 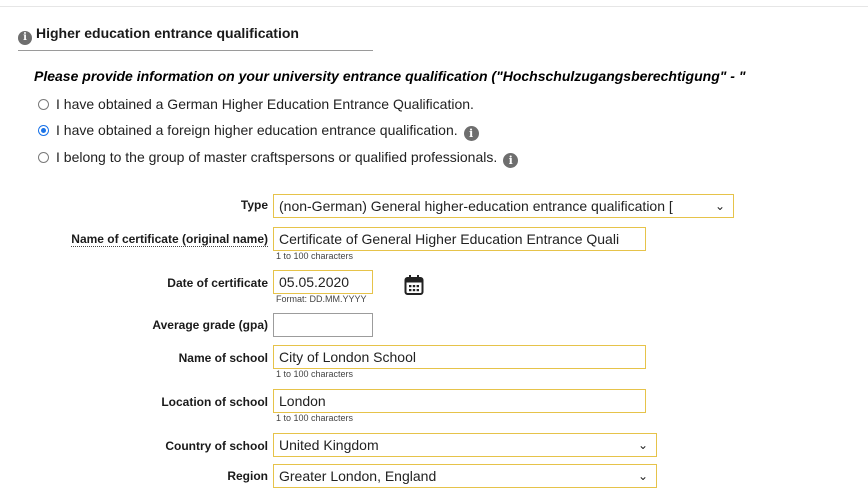 What do you see at coordinates (323, 325) in the screenshot?
I see `average-grade-input` at bounding box center [323, 325].